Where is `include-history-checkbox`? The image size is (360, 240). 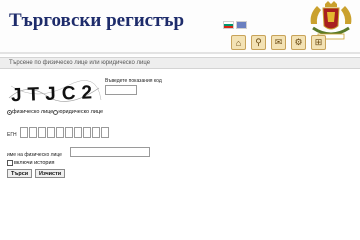 include-history-checkbox is located at coordinates (10, 163).